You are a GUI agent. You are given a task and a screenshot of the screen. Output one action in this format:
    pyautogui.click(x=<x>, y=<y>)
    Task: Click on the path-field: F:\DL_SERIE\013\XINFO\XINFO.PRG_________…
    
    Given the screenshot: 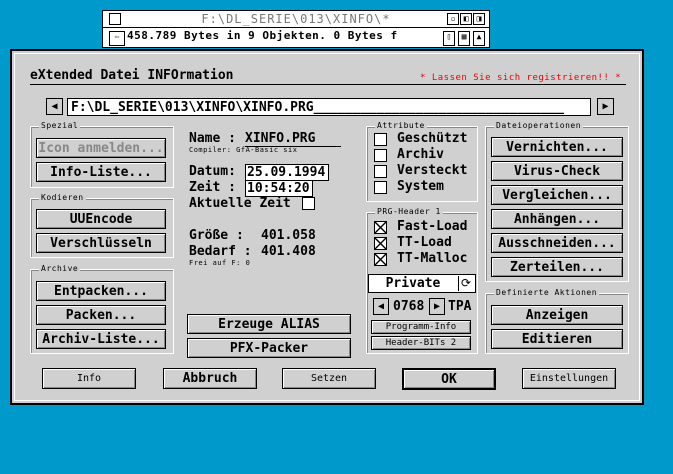 What is the action you would take?
    pyautogui.click(x=329, y=107)
    